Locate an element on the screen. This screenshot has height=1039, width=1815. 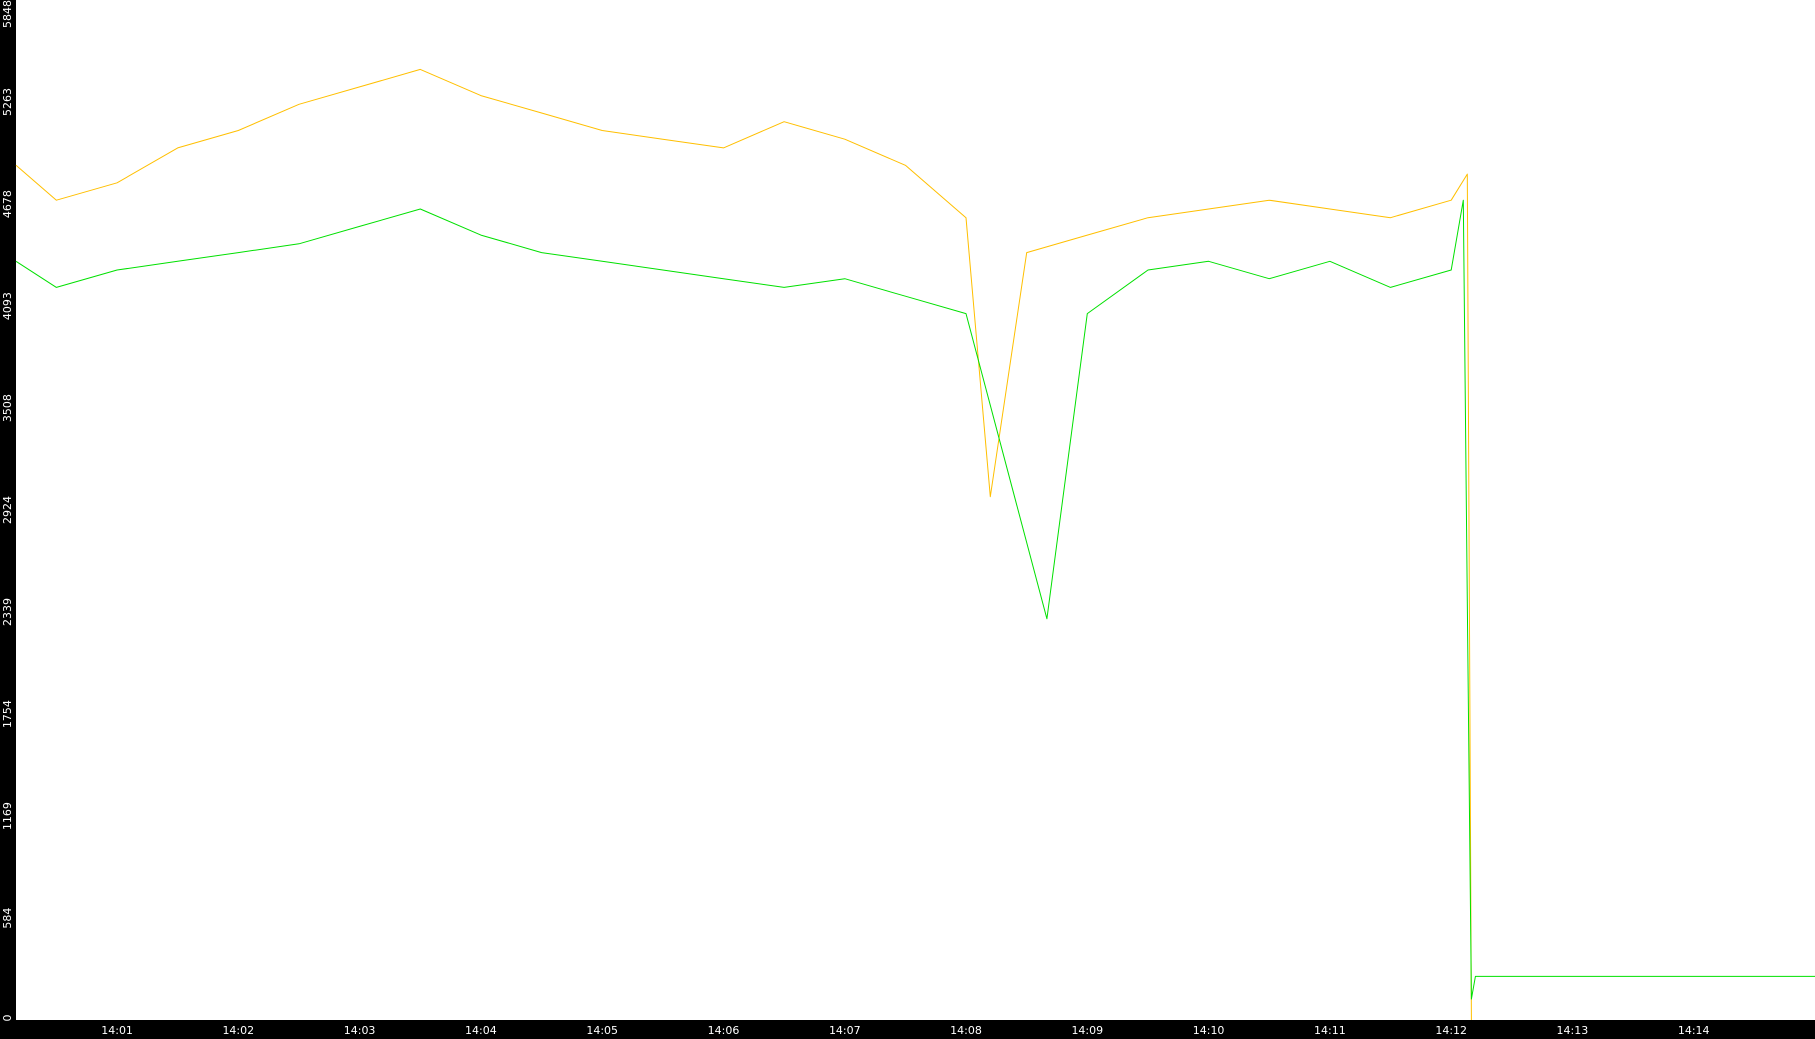
y-axis: 0 584 1169 1754 2339 2924 3508 4093 4678 5263 5848 is located at coordinates (7, 511).